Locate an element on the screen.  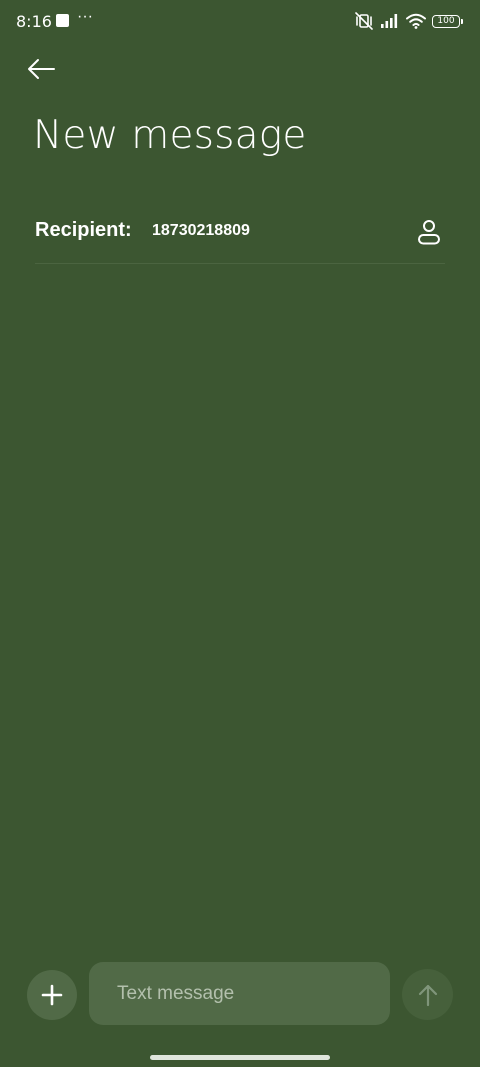
recipient-row: Recipient: is located at coordinates (240, 232).